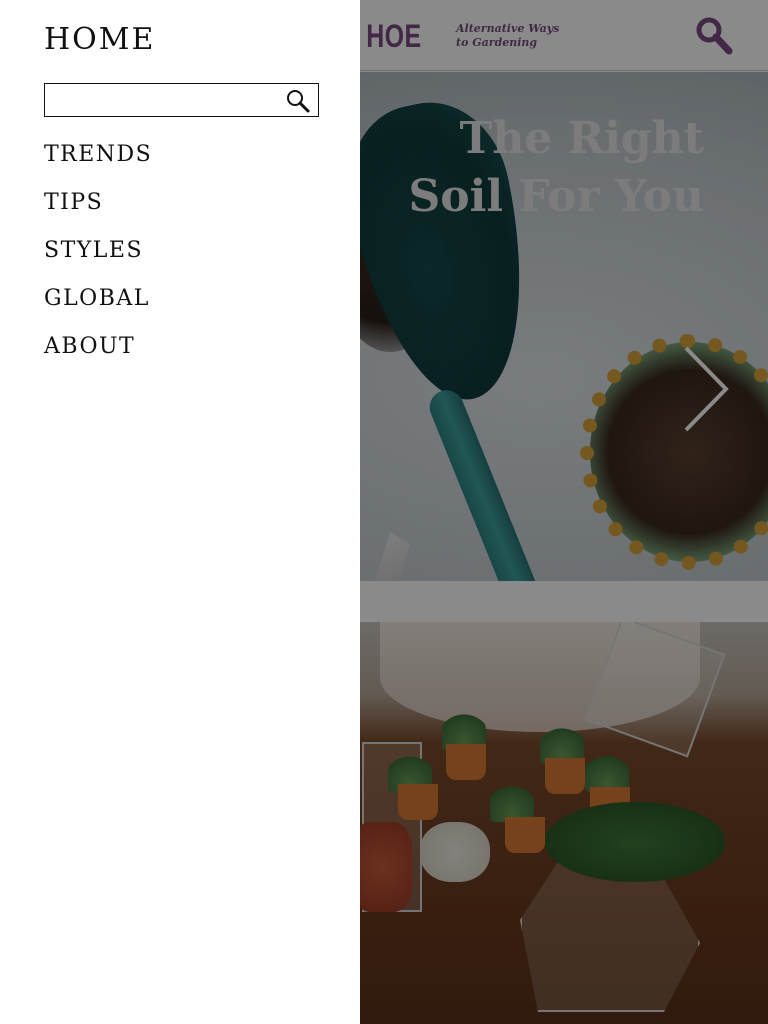 Image resolution: width=768 pixels, height=1024 pixels. What do you see at coordinates (89, 346) in the screenshot?
I see `nav-item-about: ABOUT` at bounding box center [89, 346].